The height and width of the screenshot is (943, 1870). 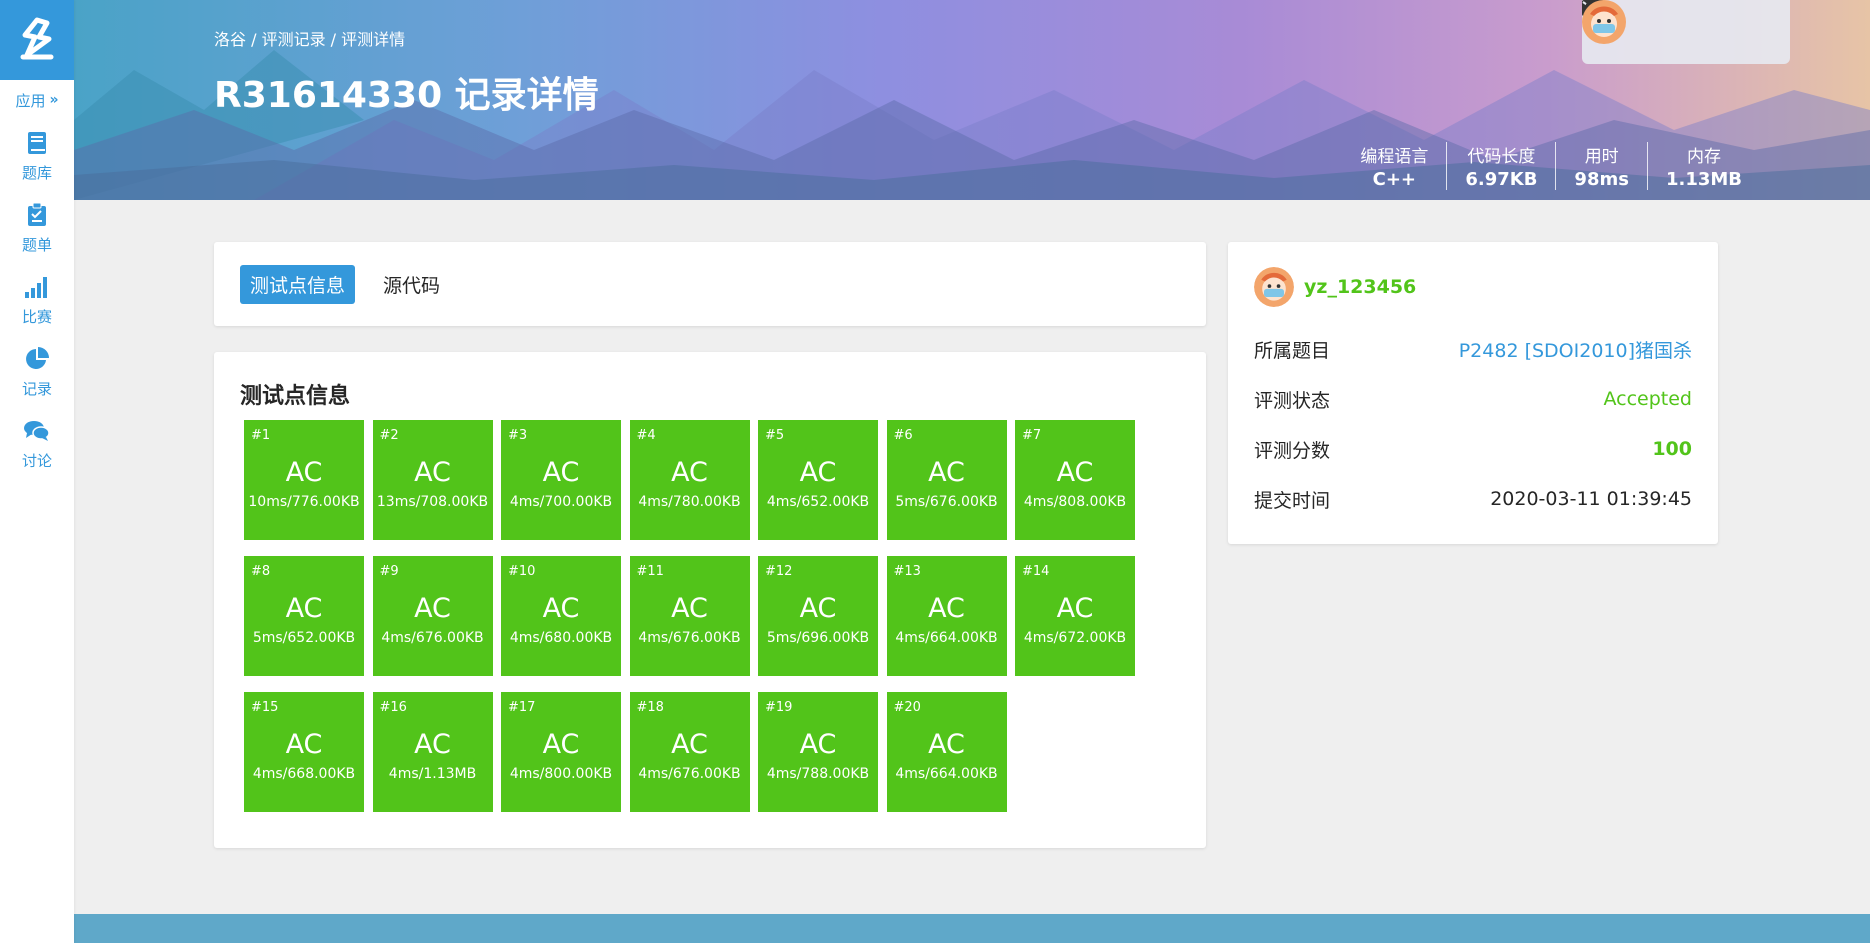 What do you see at coordinates (1601, 179) in the screenshot?
I see `stat-value: 98ms` at bounding box center [1601, 179].